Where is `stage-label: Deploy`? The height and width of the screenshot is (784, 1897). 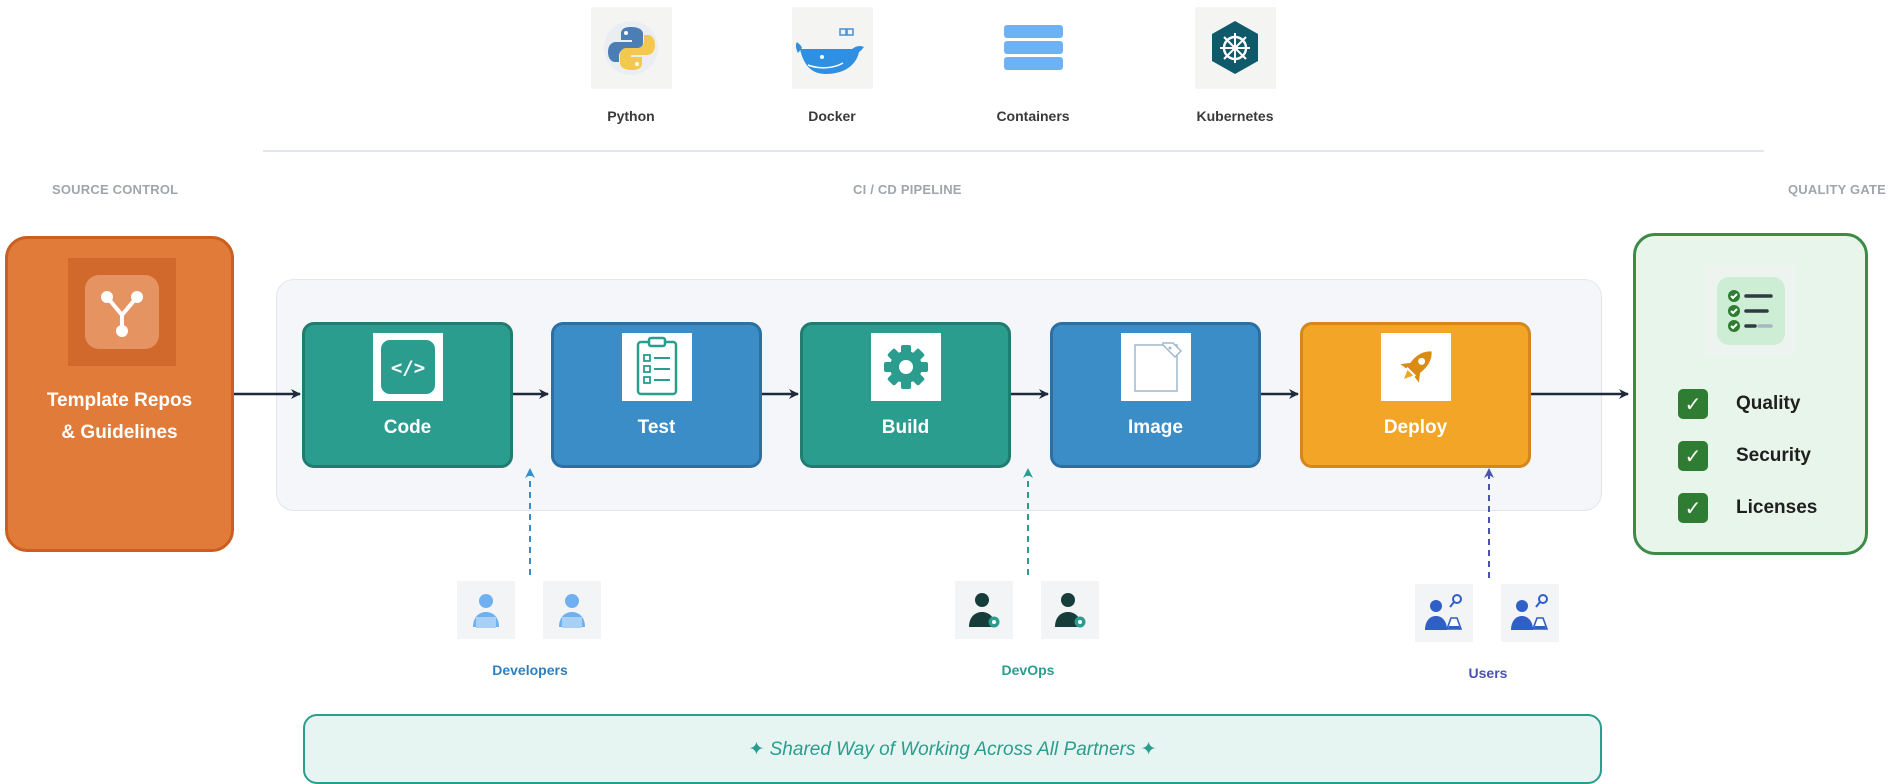
stage-label: Deploy is located at coordinates (1415, 427).